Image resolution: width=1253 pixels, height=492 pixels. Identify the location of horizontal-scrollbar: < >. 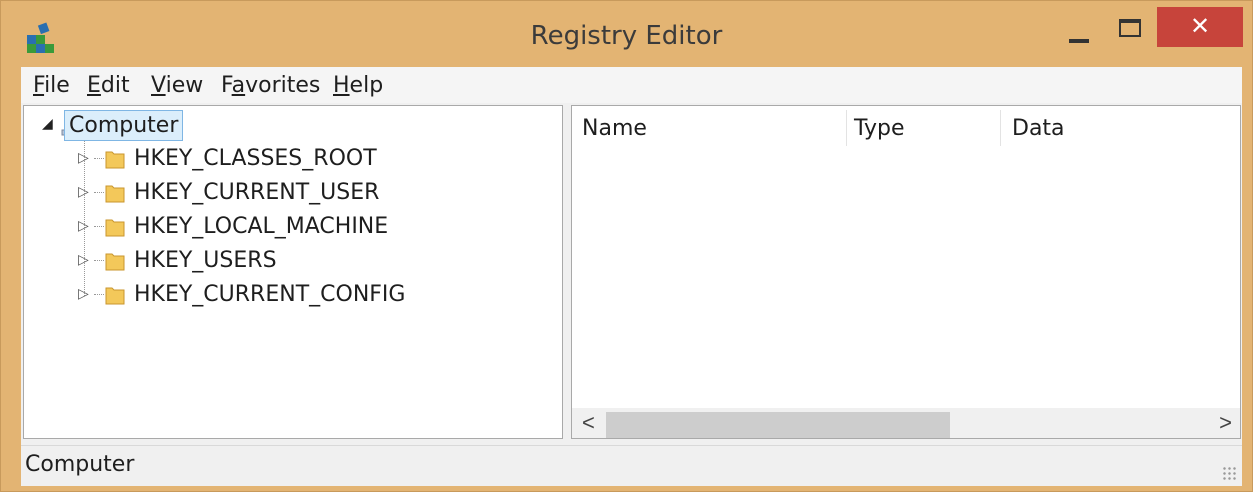
(906, 423).